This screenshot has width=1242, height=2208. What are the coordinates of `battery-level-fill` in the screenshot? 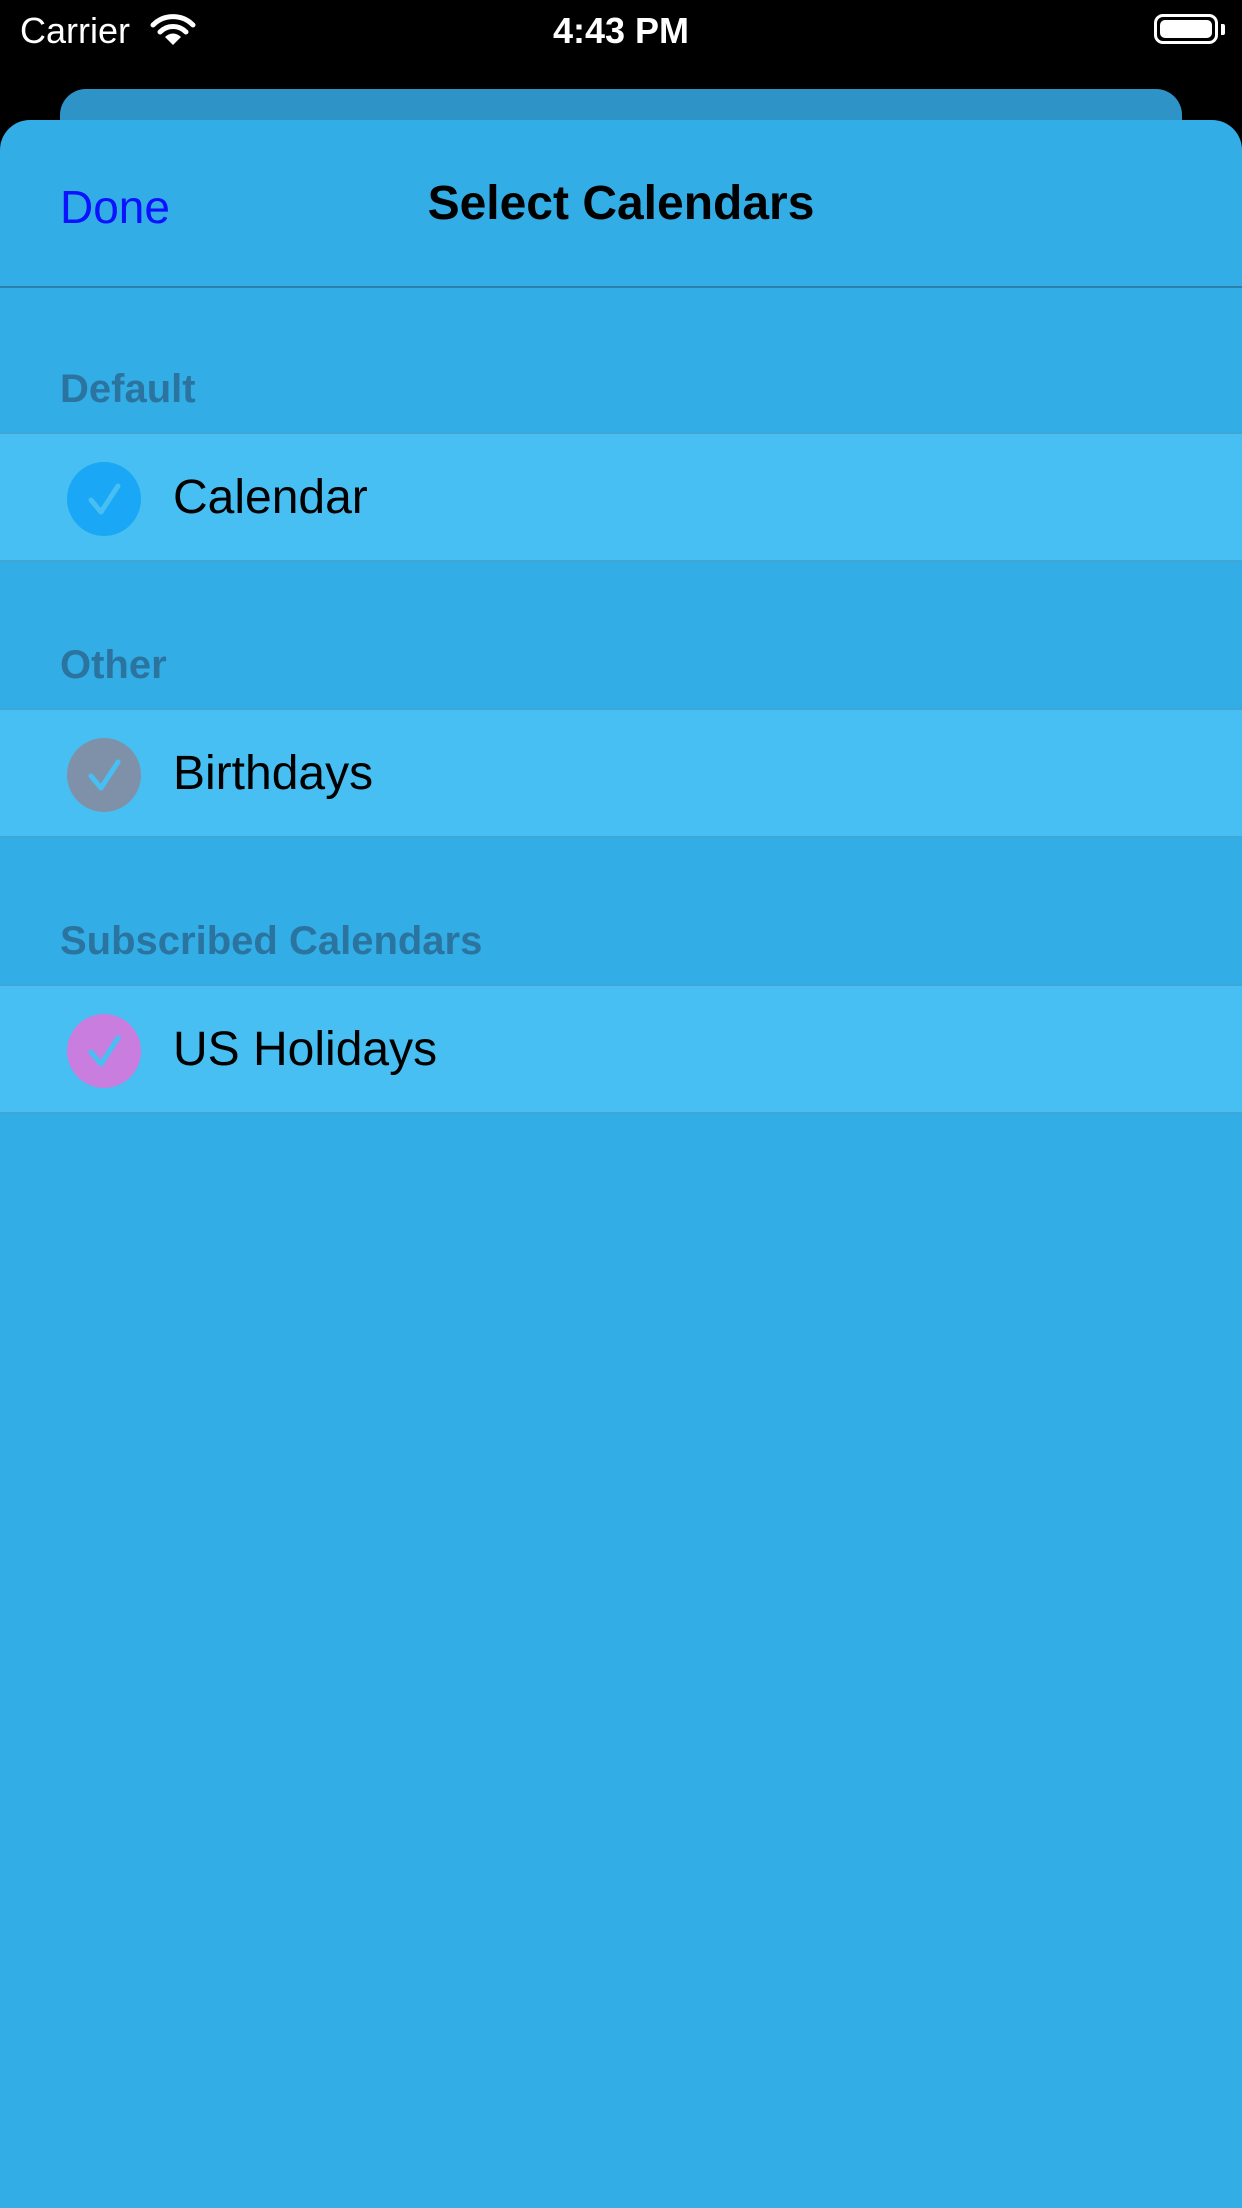 It's located at (1186, 29).